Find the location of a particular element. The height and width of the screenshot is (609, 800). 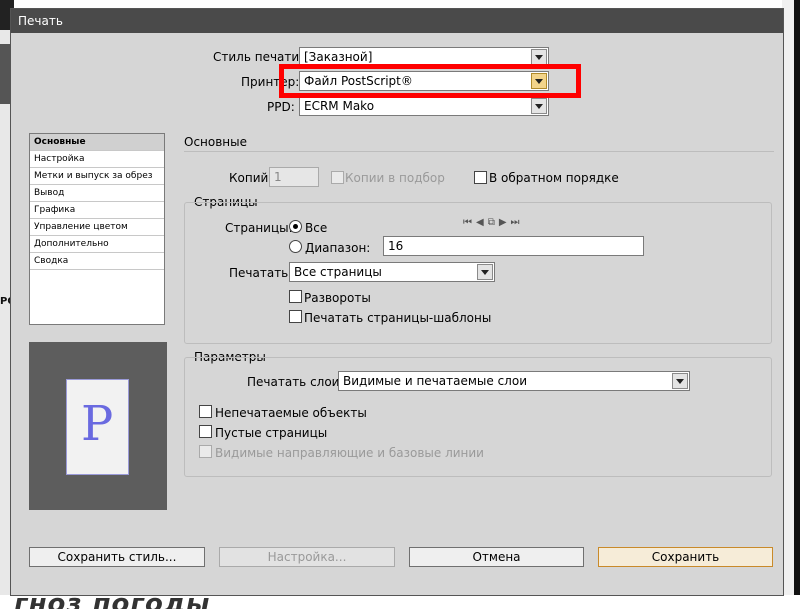

collate-label: Копии в подбор is located at coordinates (395, 178).